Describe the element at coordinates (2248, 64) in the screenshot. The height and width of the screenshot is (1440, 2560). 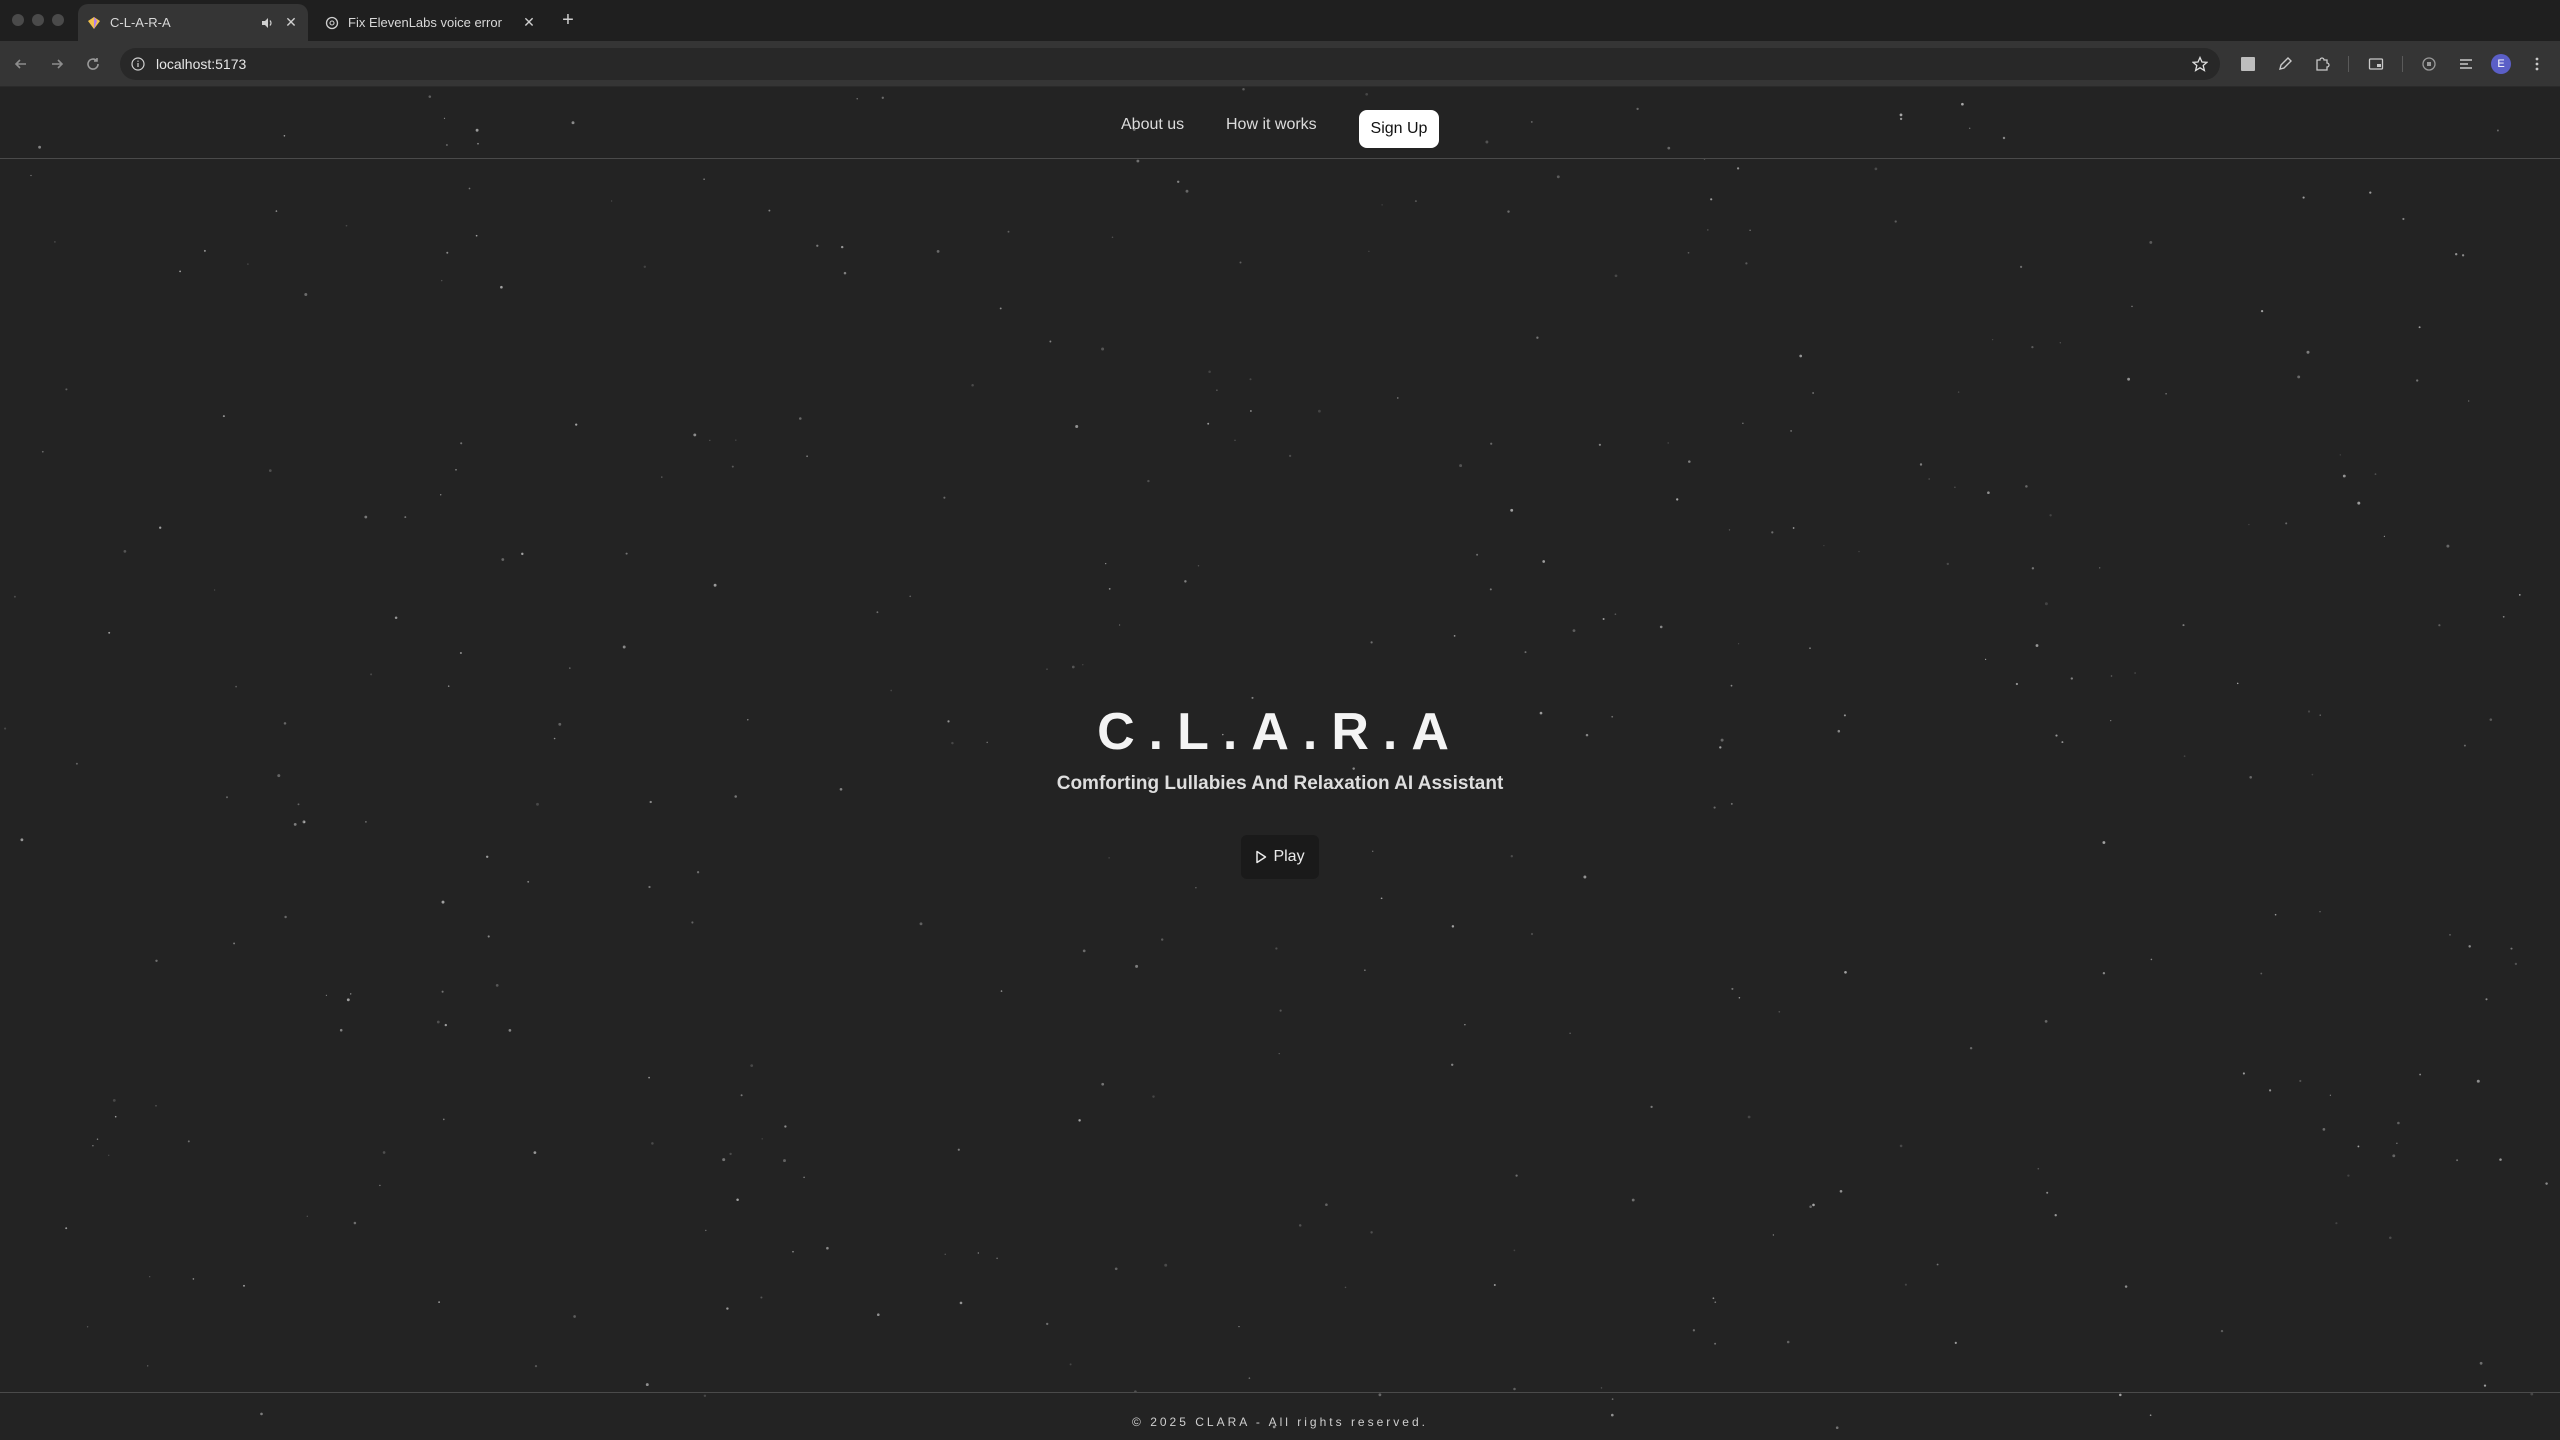
I see `extension-square-icon` at that location.